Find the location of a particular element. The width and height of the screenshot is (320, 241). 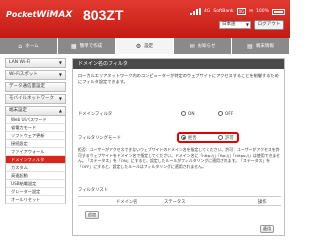

signal-icon is located at coordinates (195, 11).